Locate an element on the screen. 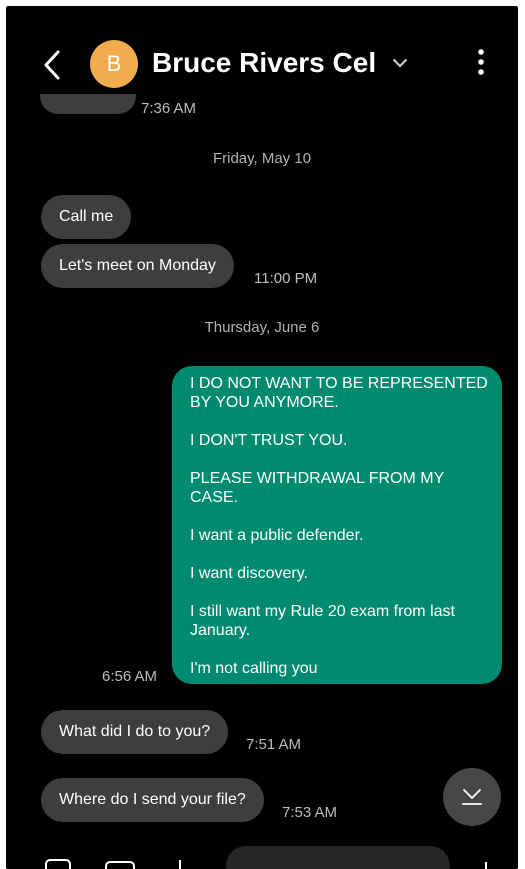 The image size is (525, 869). sent-message-paragraph: PLEASE WITHDRAWAL FROM MY CASE. is located at coordinates (317, 488).